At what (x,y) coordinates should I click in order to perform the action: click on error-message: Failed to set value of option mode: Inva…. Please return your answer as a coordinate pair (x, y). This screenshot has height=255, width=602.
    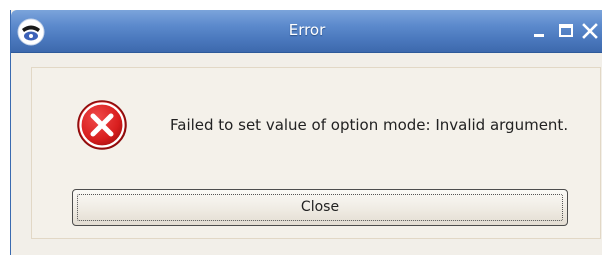
    Looking at the image, I should click on (369, 125).